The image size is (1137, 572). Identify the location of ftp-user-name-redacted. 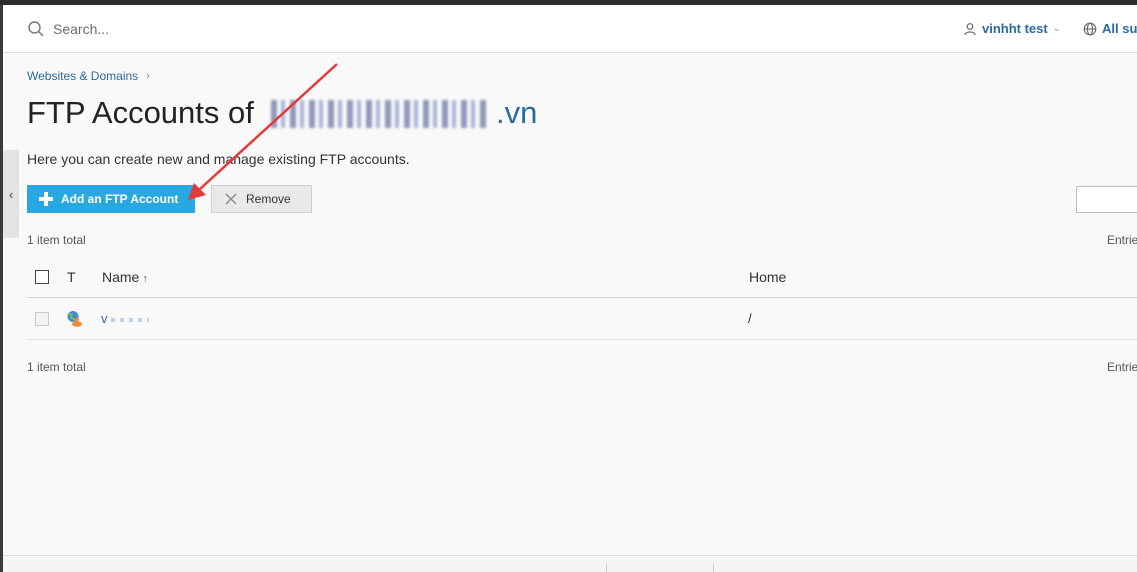
(129, 319).